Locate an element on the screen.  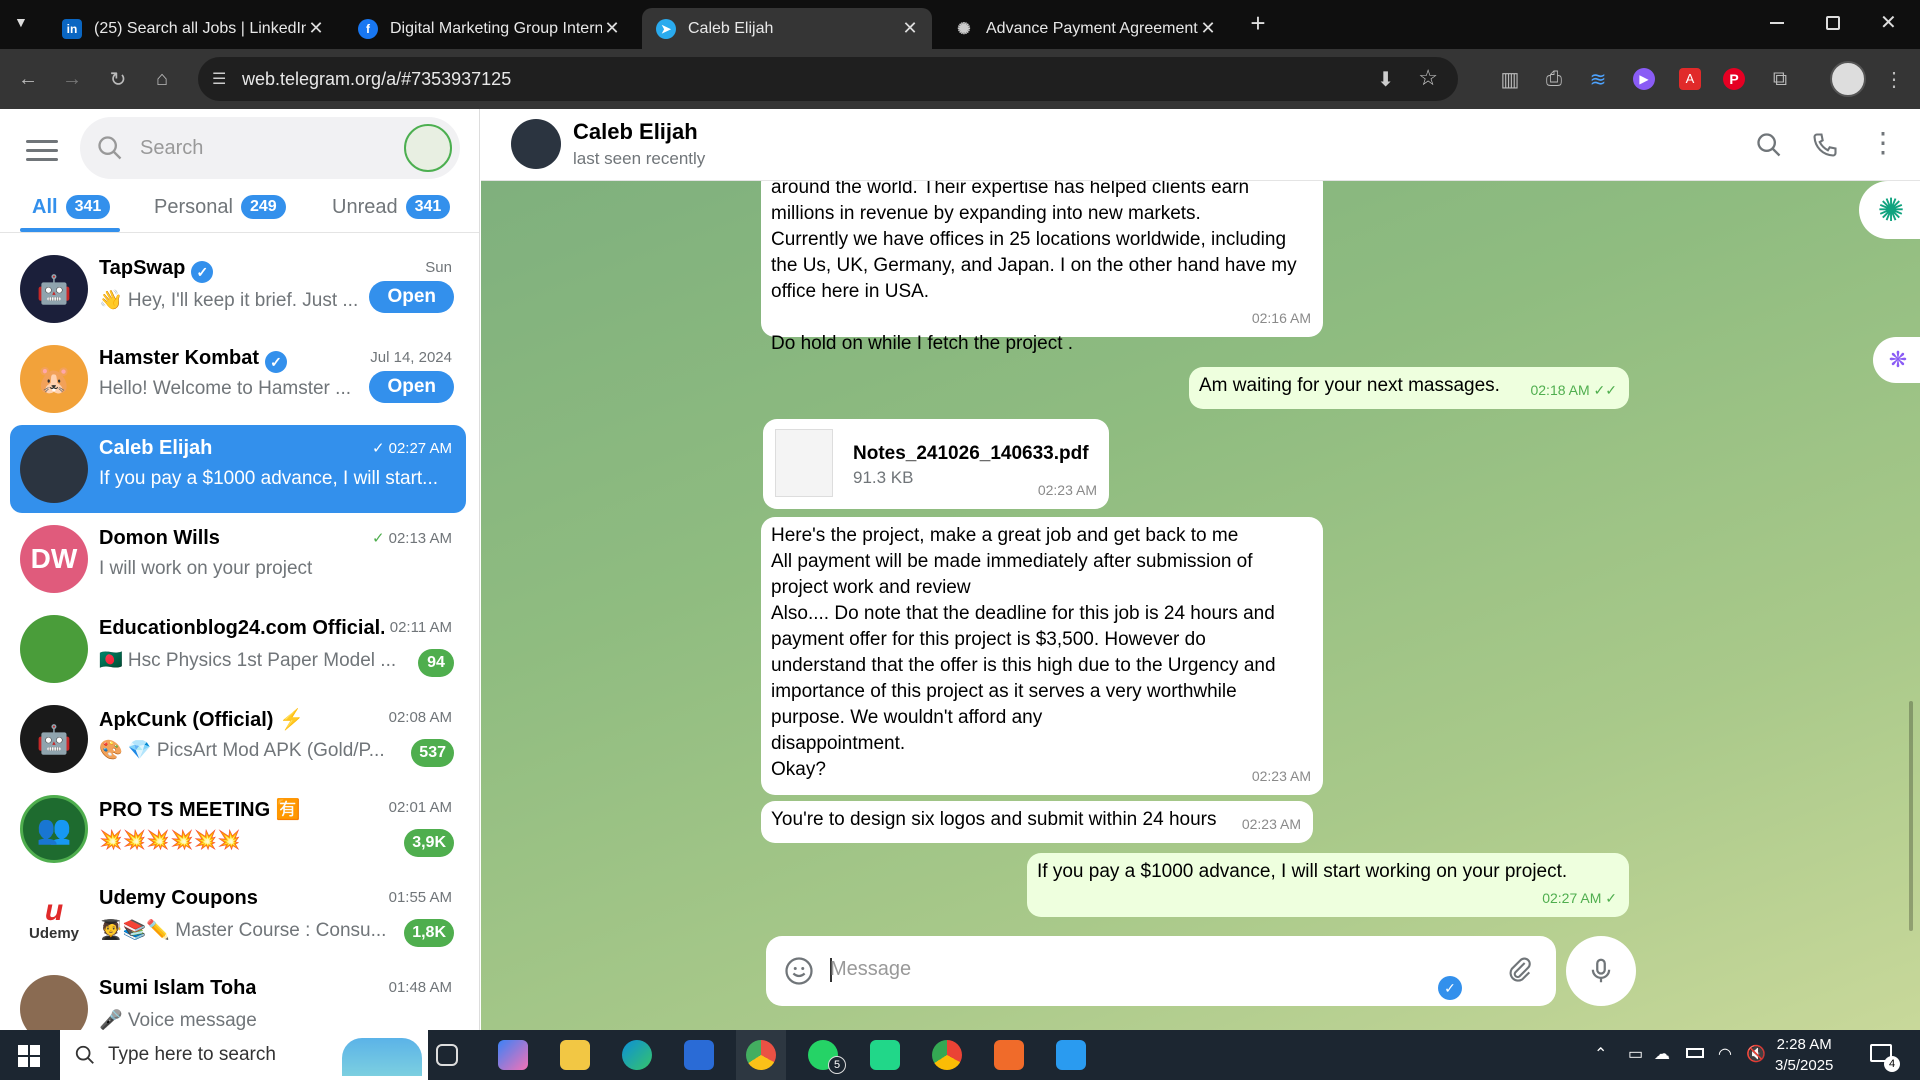
chrome-profile-icon is located at coordinates (947, 1055).